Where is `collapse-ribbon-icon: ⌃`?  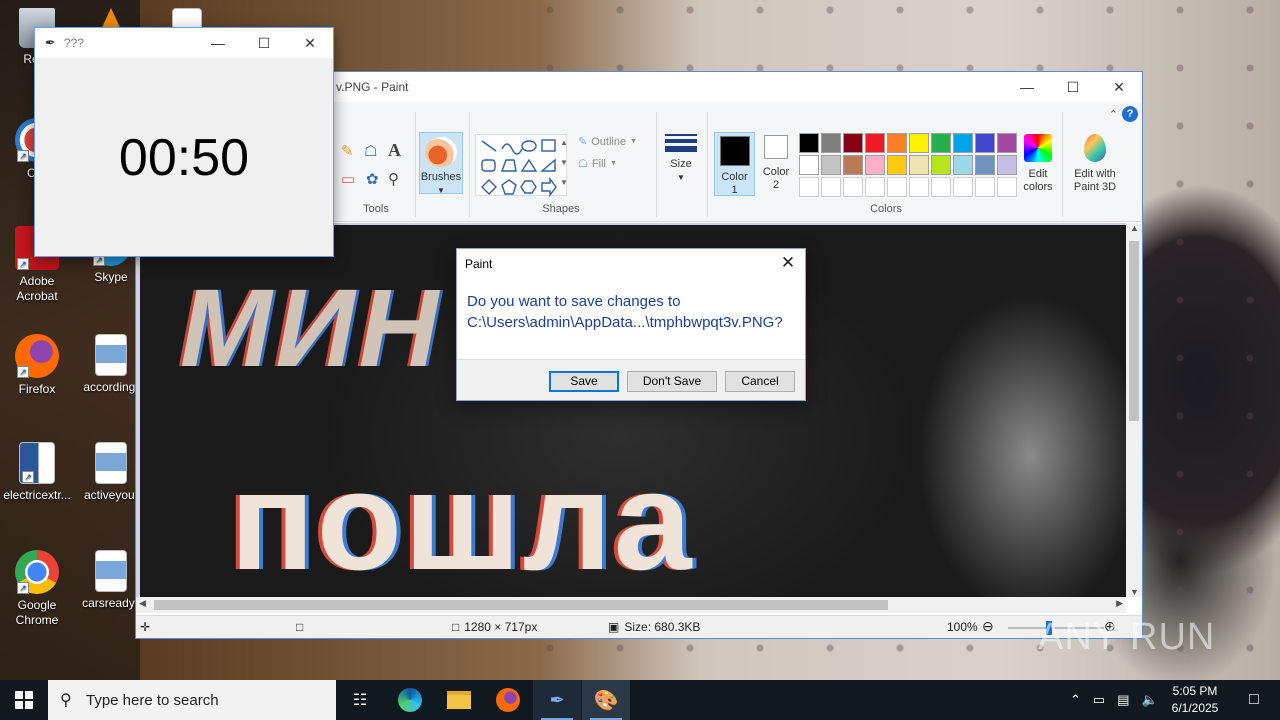 collapse-ribbon-icon: ⌃ is located at coordinates (1113, 114).